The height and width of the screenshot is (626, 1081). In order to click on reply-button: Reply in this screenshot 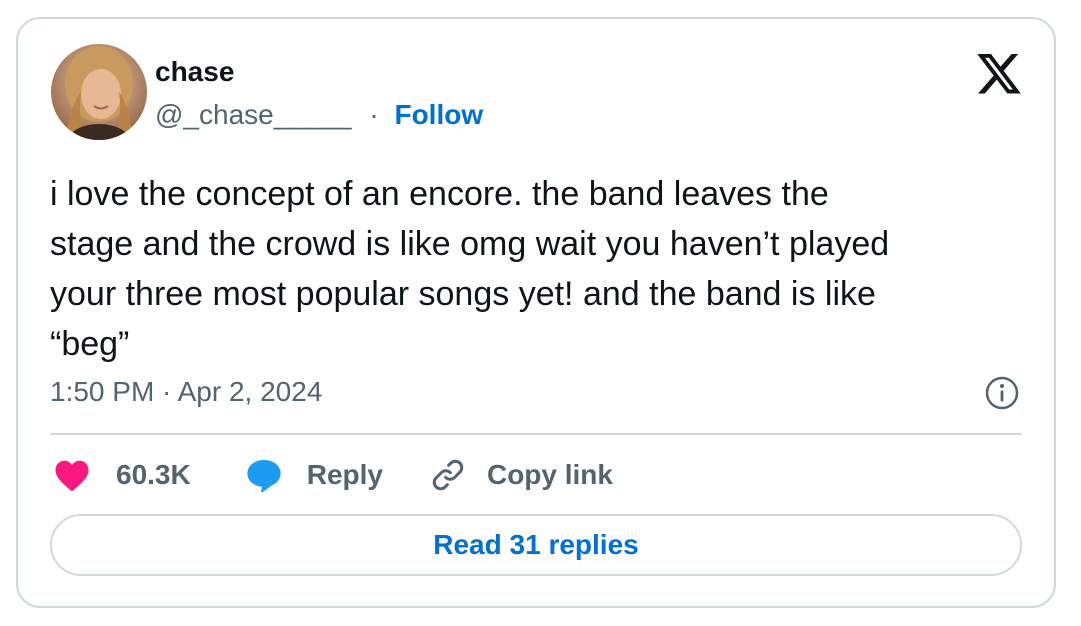, I will do `click(314, 475)`.